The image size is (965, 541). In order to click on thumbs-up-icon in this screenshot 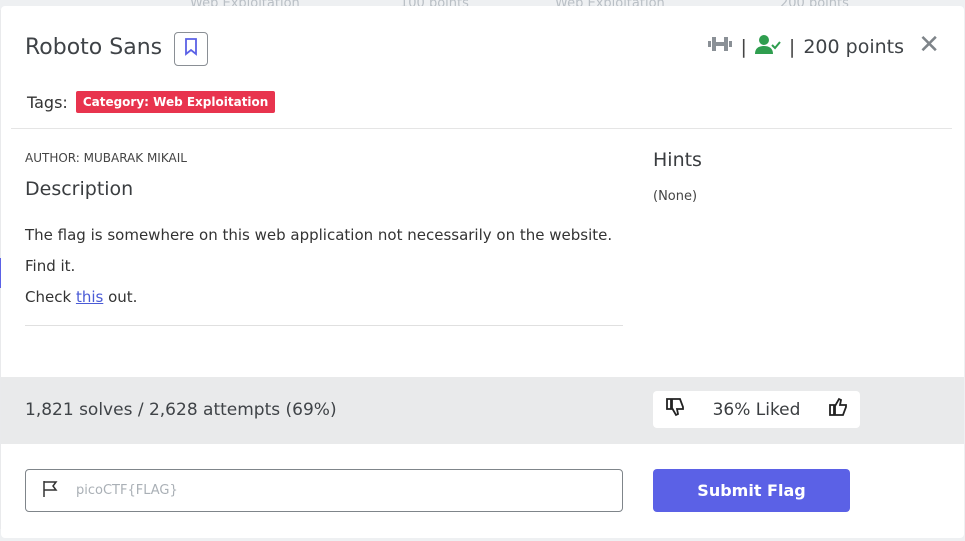, I will do `click(838, 409)`.